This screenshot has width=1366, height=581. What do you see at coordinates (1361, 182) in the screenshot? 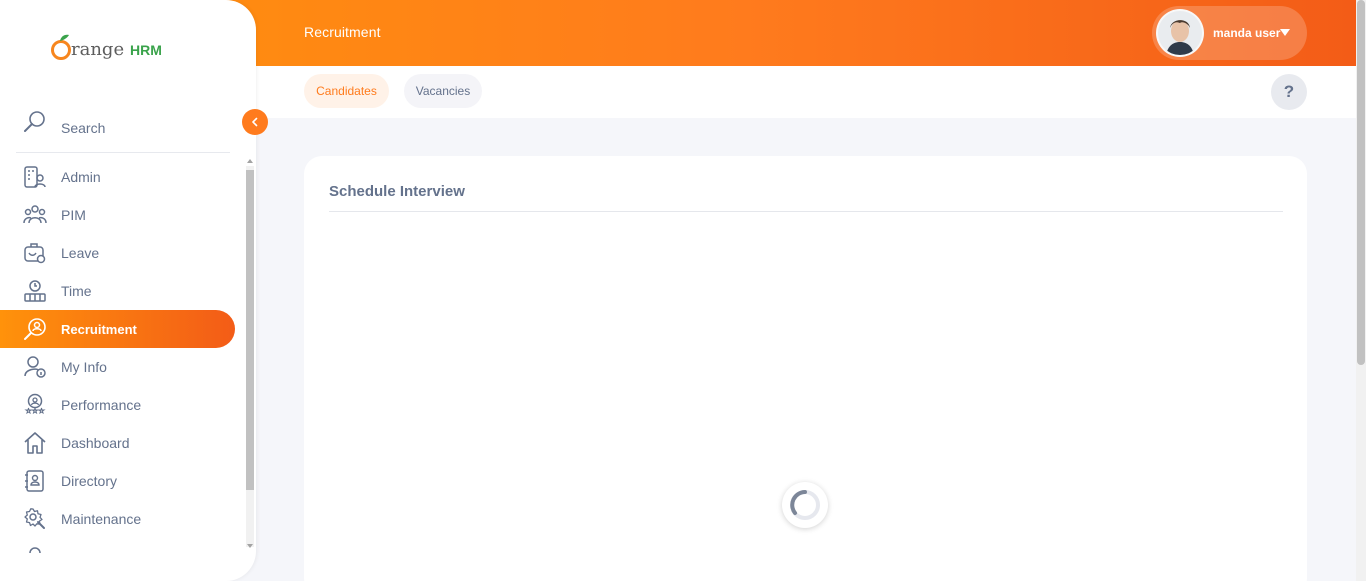
I see `page-scrollbar-thumb` at bounding box center [1361, 182].